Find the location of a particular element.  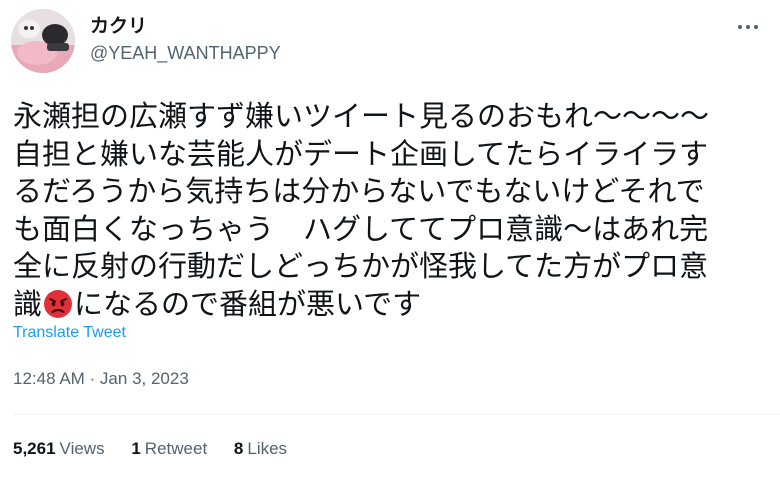

tweet-text-line: 自担と嫌いな芸能人がデート企画してたらイライラす is located at coordinates (361, 153).